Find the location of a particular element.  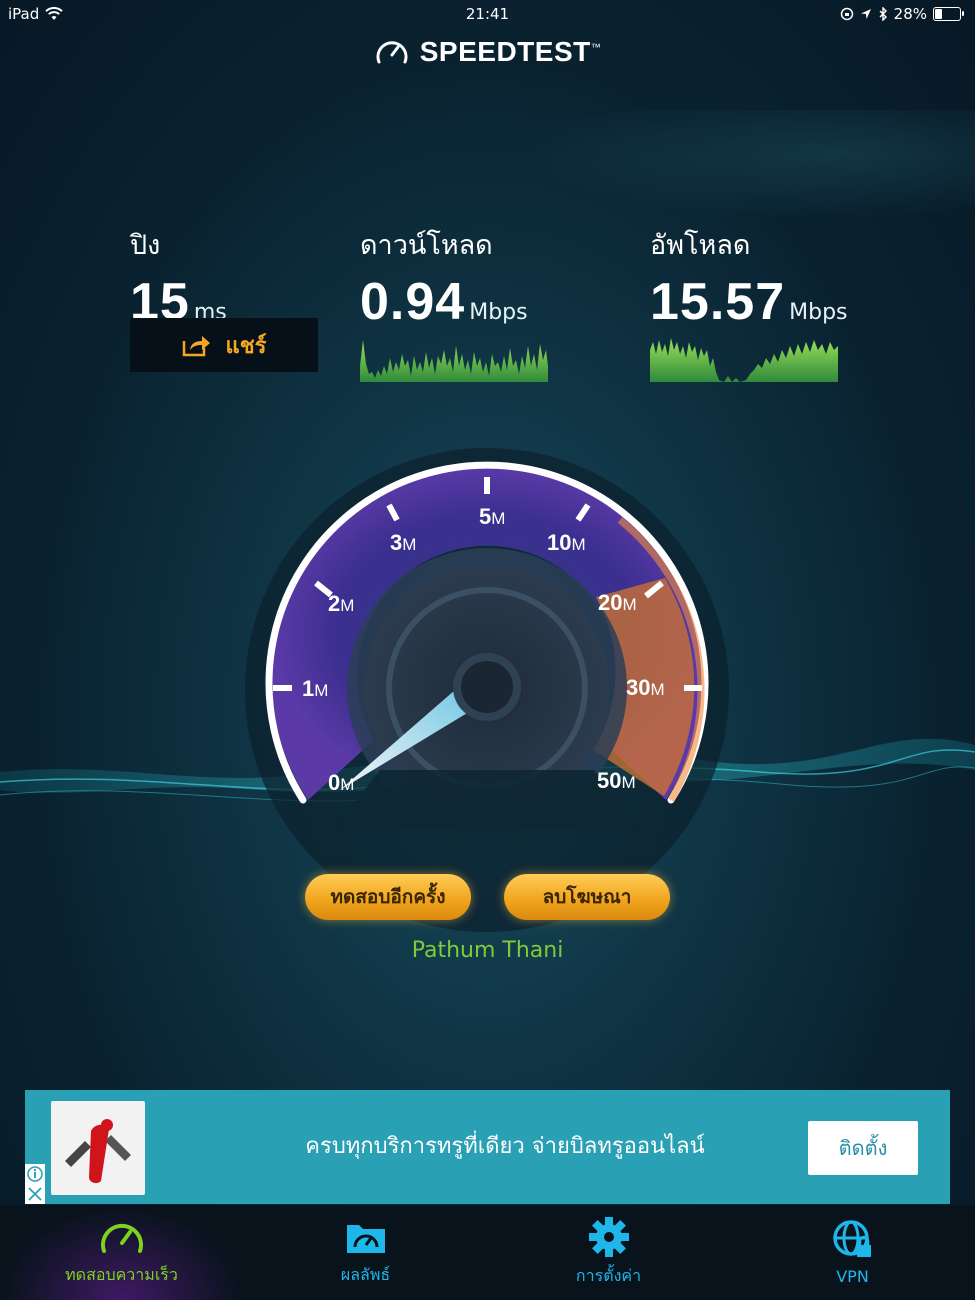

tab-results-label: ผลลัพธ์ is located at coordinates (365, 1274).